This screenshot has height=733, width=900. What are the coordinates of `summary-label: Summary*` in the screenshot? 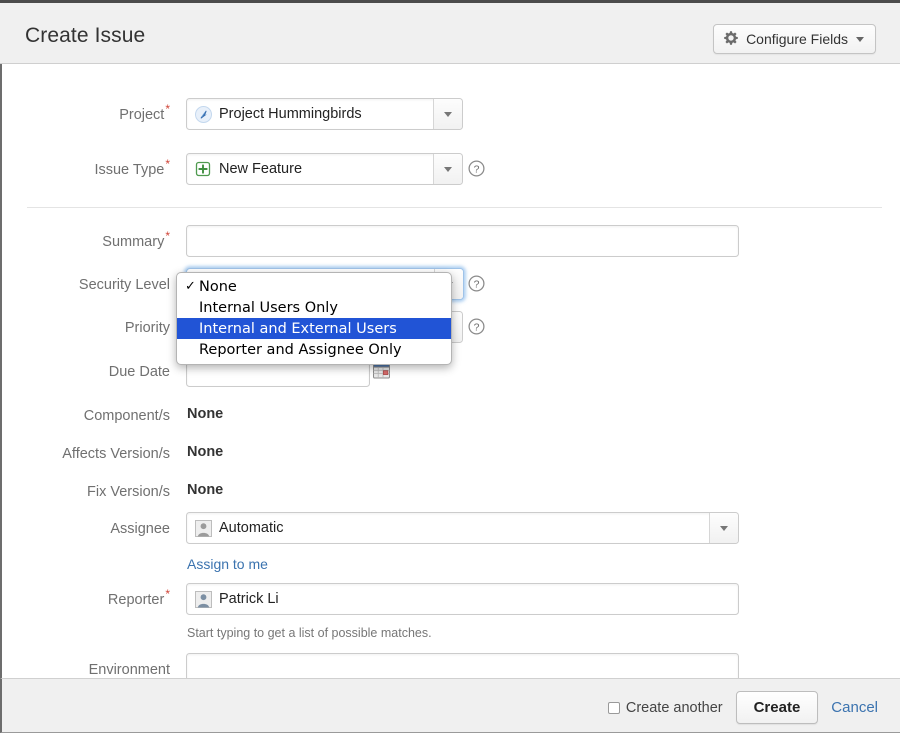 It's located at (136, 239).